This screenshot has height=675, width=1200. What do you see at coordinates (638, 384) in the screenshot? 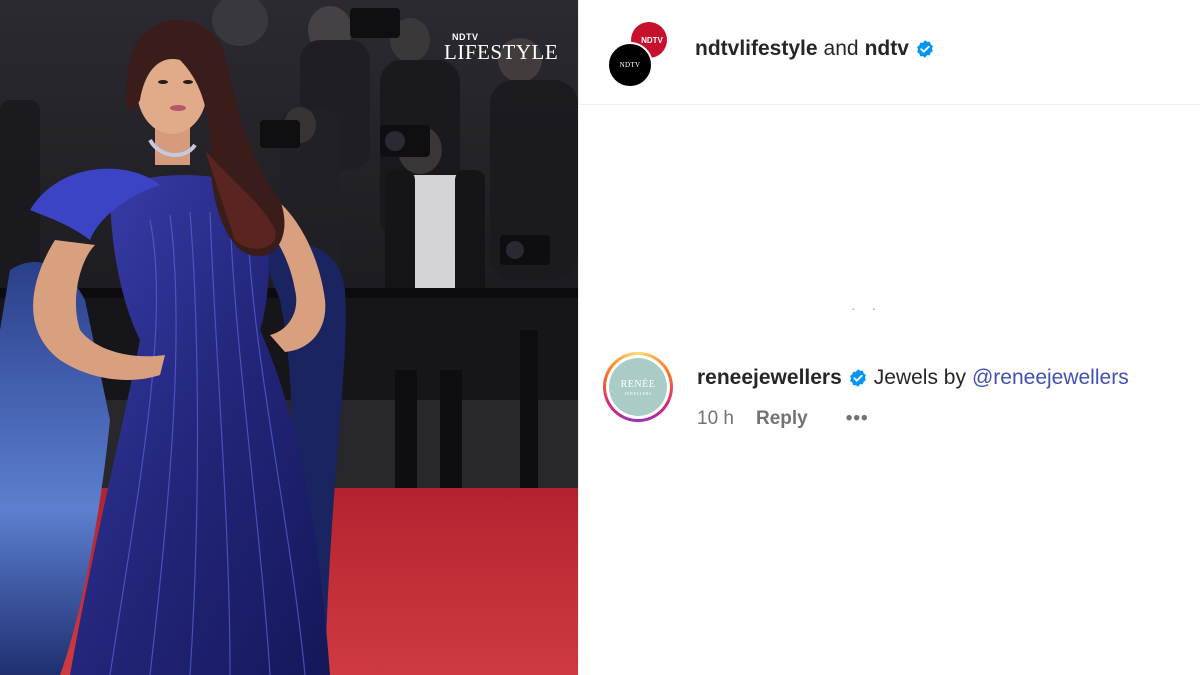
I see `avatar-logo-text: RENÉE` at bounding box center [638, 384].